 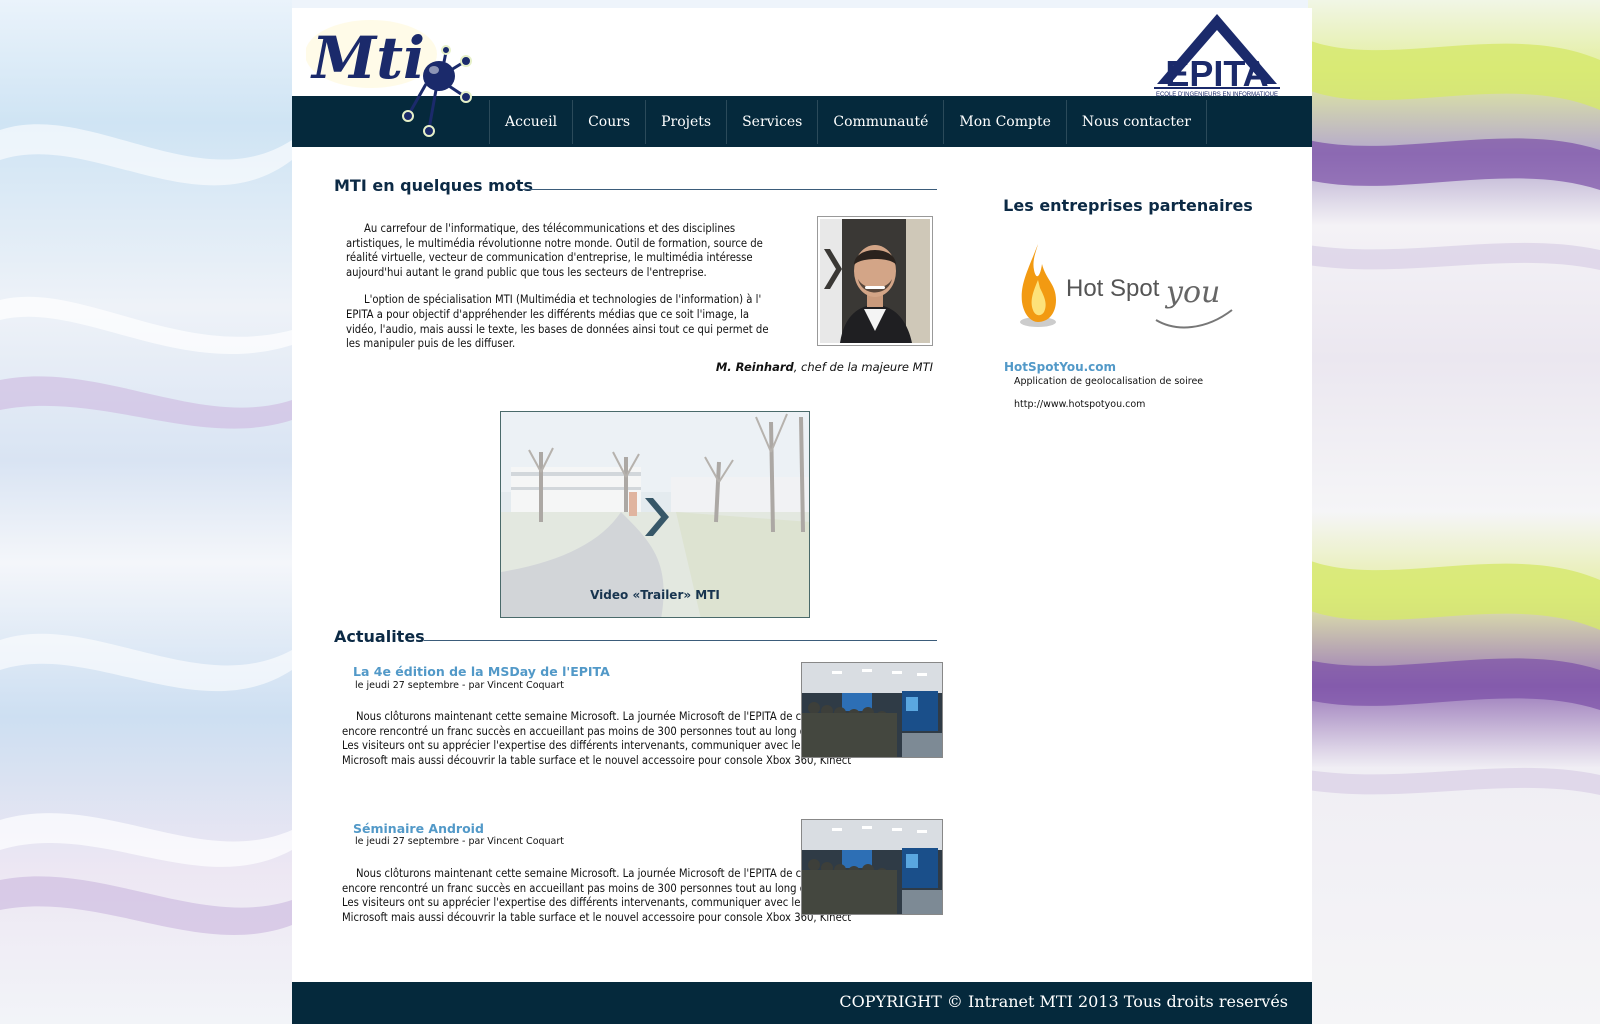 I want to click on nav-services: Services, so click(x=773, y=122).